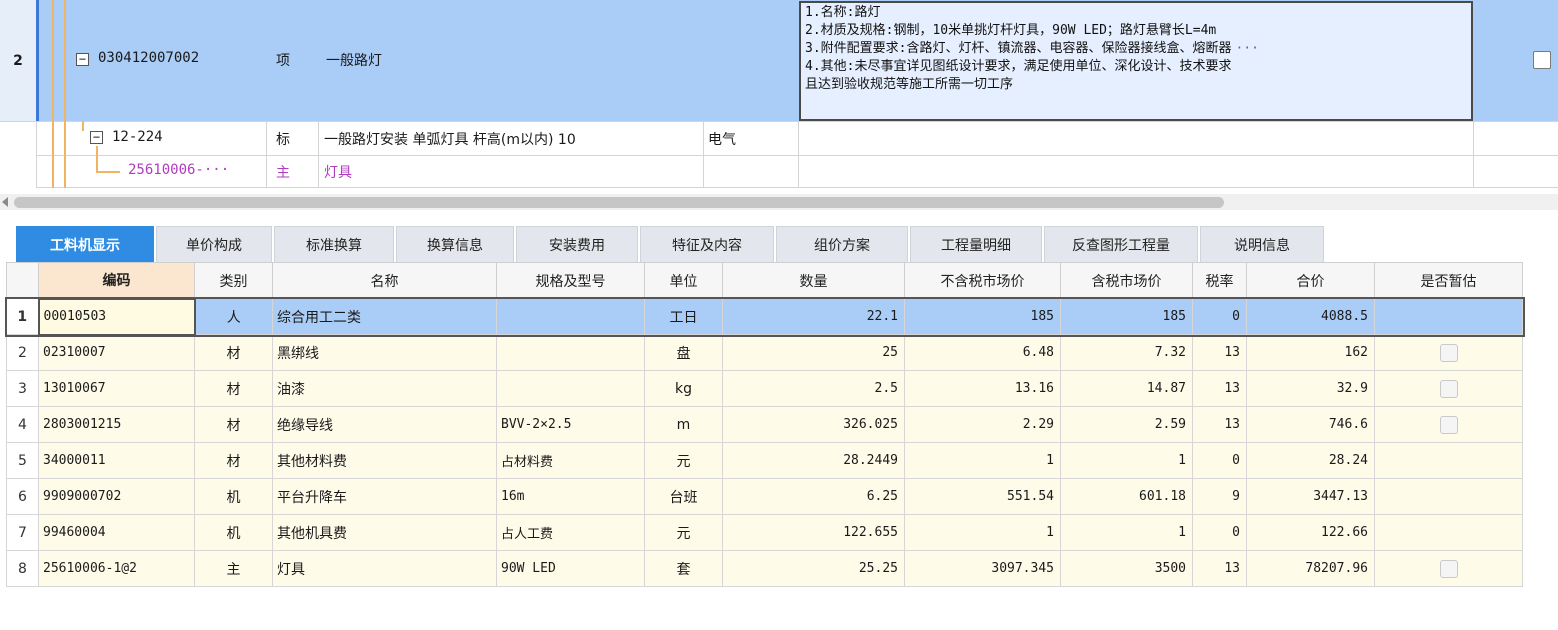 This screenshot has width=1558, height=630. Describe the element at coordinates (384, 424) in the screenshot. I see `cell-name: 绝缘导线` at that location.